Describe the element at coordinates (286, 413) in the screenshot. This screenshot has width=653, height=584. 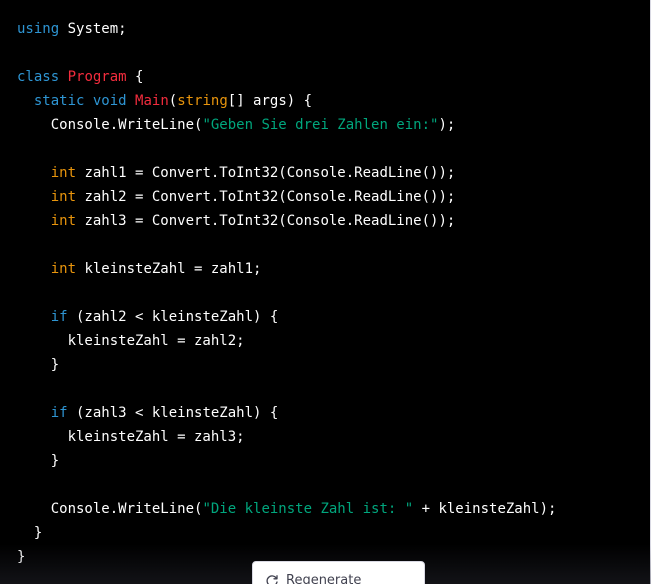
I see `code-line: if (zahl3 < kleinsteZahl) {` at that location.